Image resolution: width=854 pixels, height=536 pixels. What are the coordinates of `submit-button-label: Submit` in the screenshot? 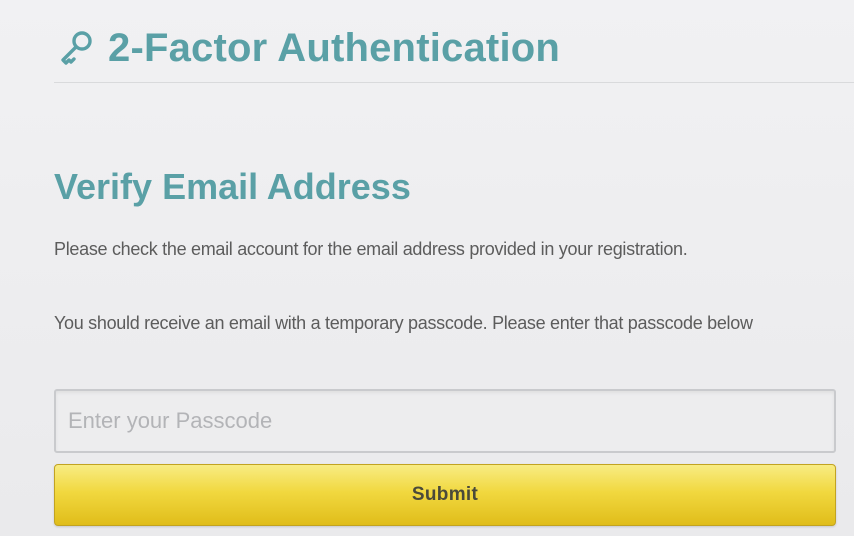 It's located at (445, 494).